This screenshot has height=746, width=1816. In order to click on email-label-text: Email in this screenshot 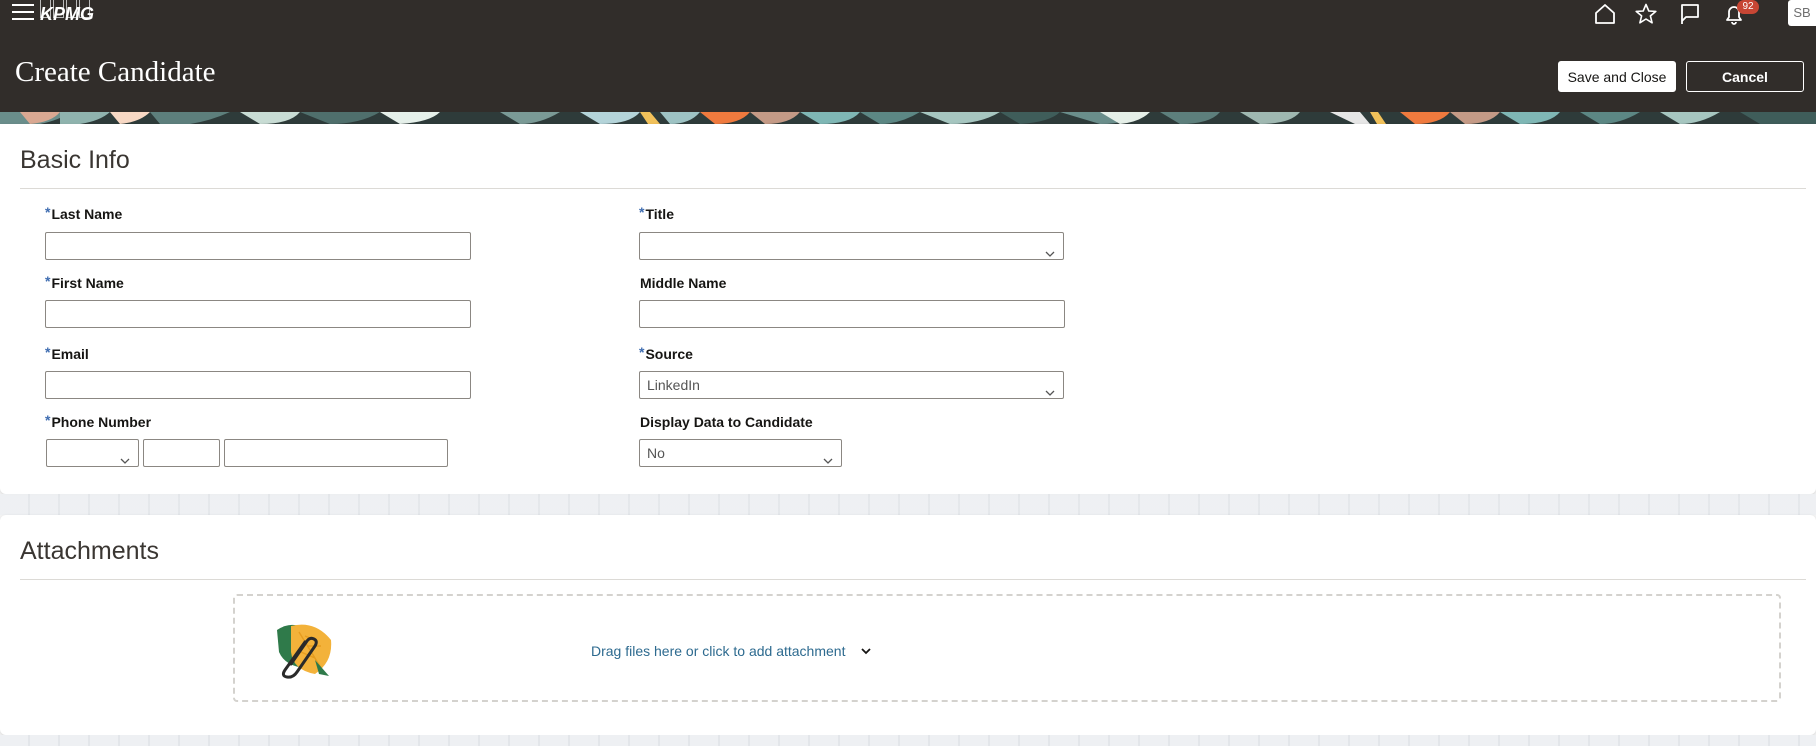, I will do `click(70, 354)`.